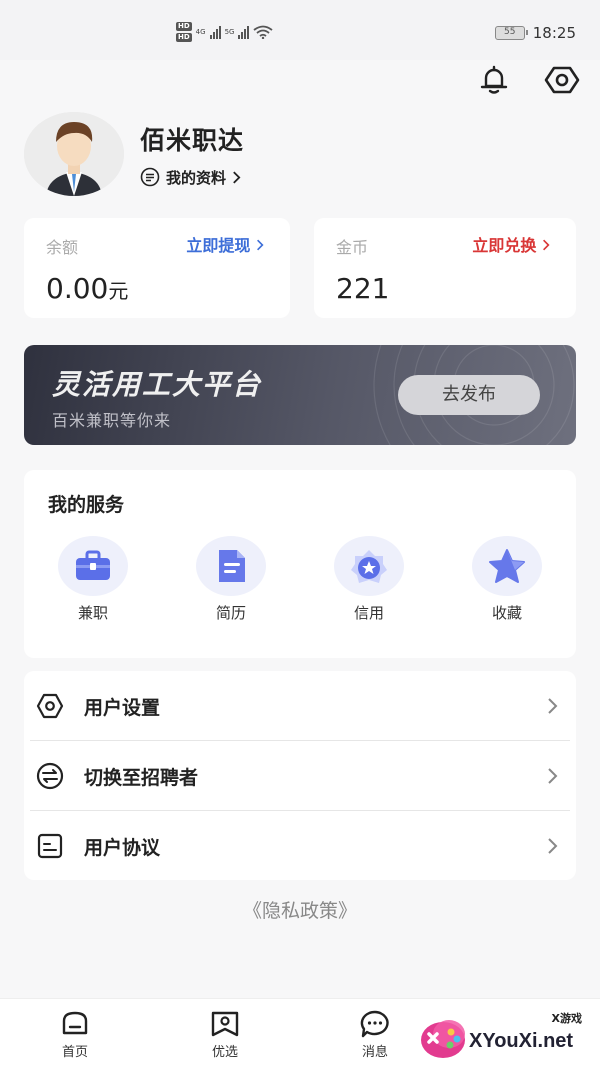  Describe the element at coordinates (363, 288) in the screenshot. I see `coin-value: 221` at that location.